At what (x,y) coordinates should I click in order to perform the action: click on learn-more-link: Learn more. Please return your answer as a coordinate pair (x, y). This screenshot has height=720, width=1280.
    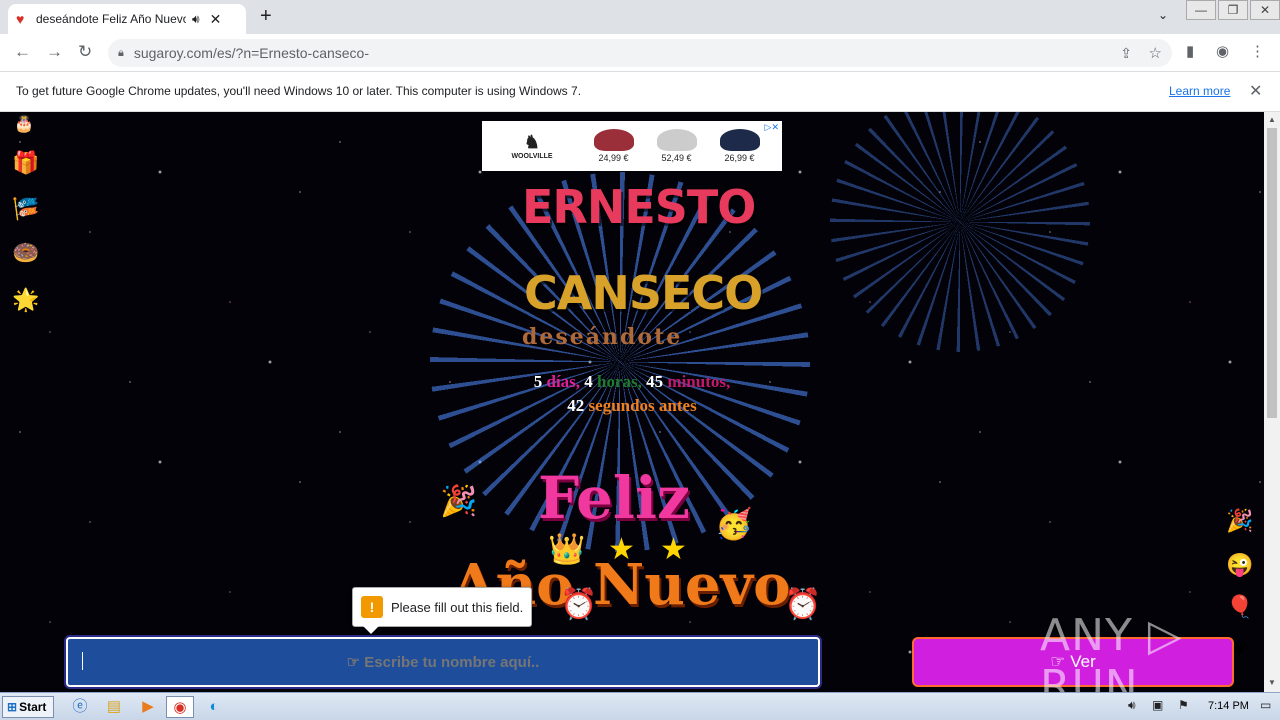
    Looking at the image, I should click on (1199, 91).